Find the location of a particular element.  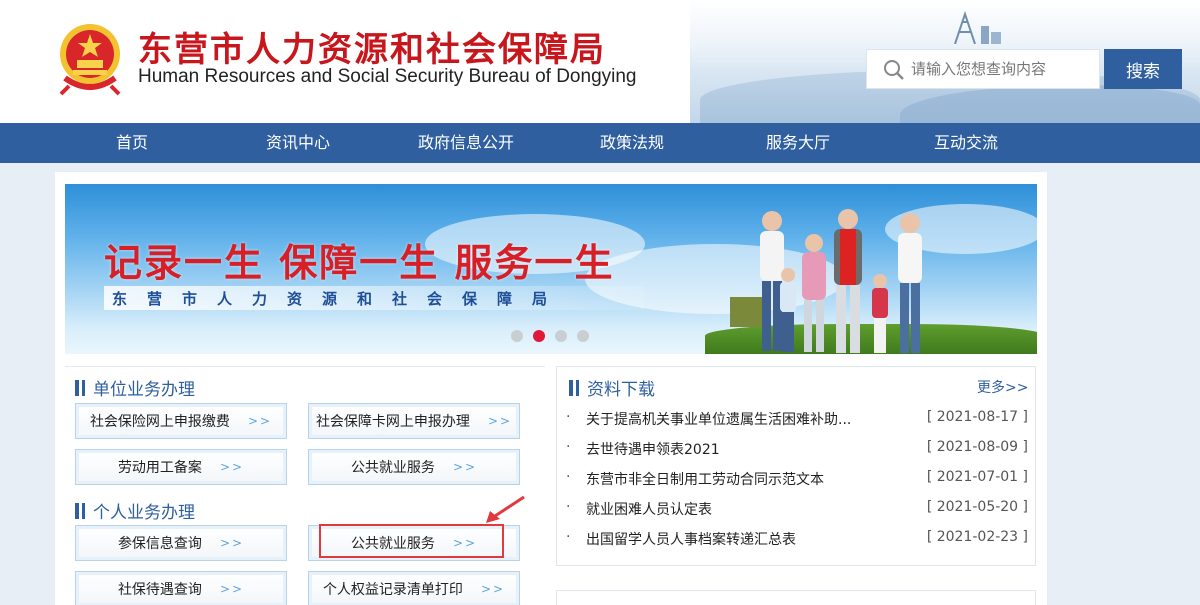

red-pointer-arrow-icon is located at coordinates (505, 509).